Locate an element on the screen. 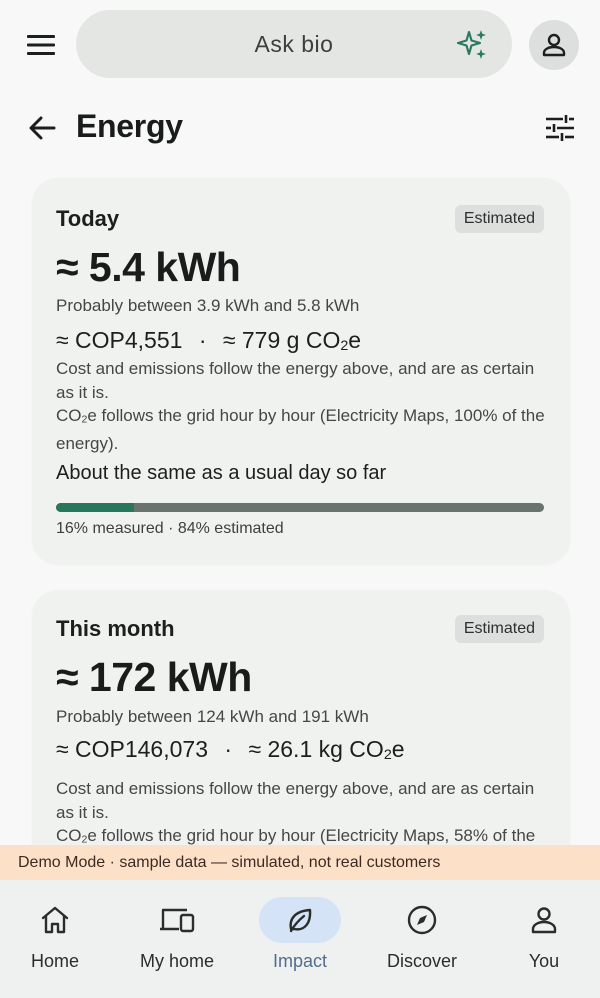 The width and height of the screenshot is (600, 998). person-icon is located at coordinates (544, 920).